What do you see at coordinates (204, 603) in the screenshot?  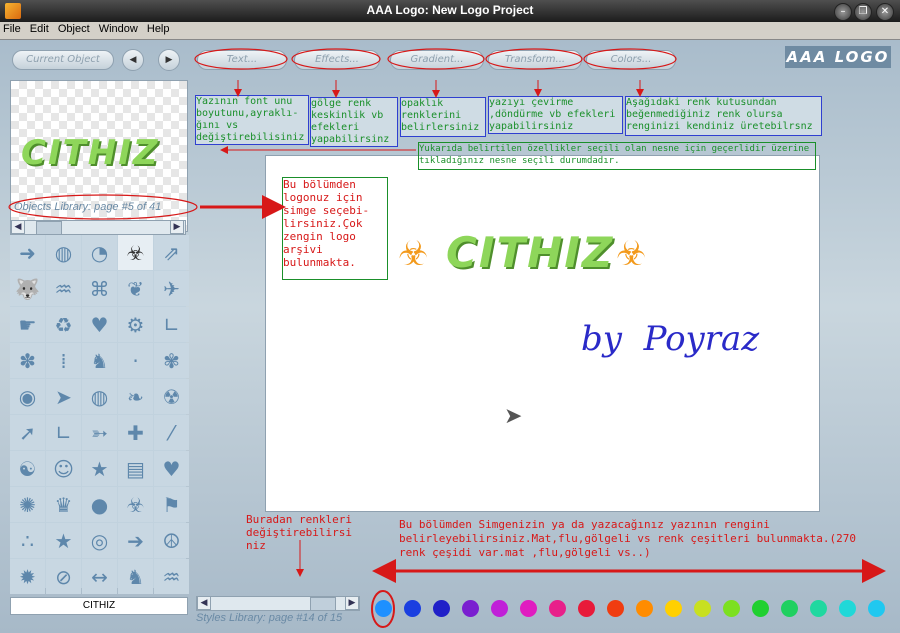 I see `styles-scroll-left: ◀` at bounding box center [204, 603].